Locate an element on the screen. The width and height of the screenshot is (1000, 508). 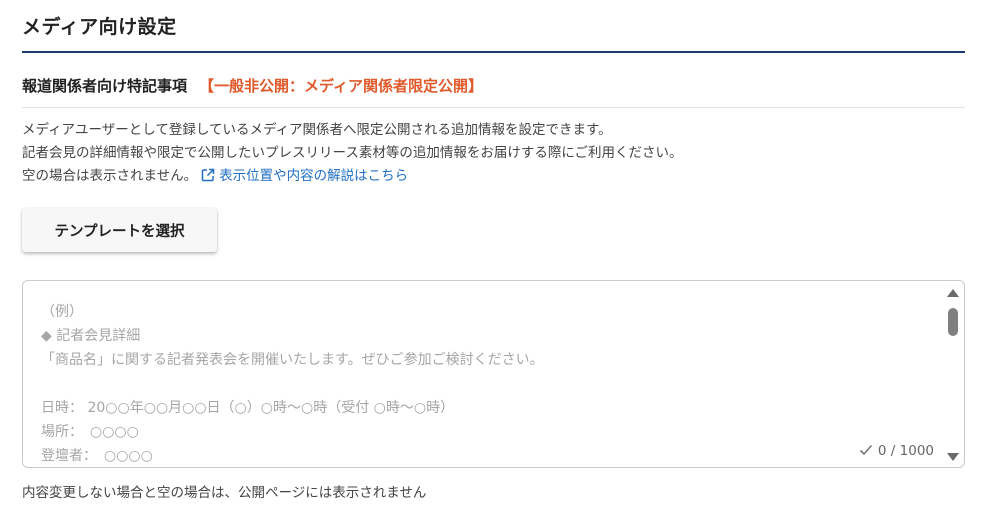
placeholder-line: 日時： 20○○年○○月○○日（○）○時～○時（受付 ○時～○時） is located at coordinates (248, 408).